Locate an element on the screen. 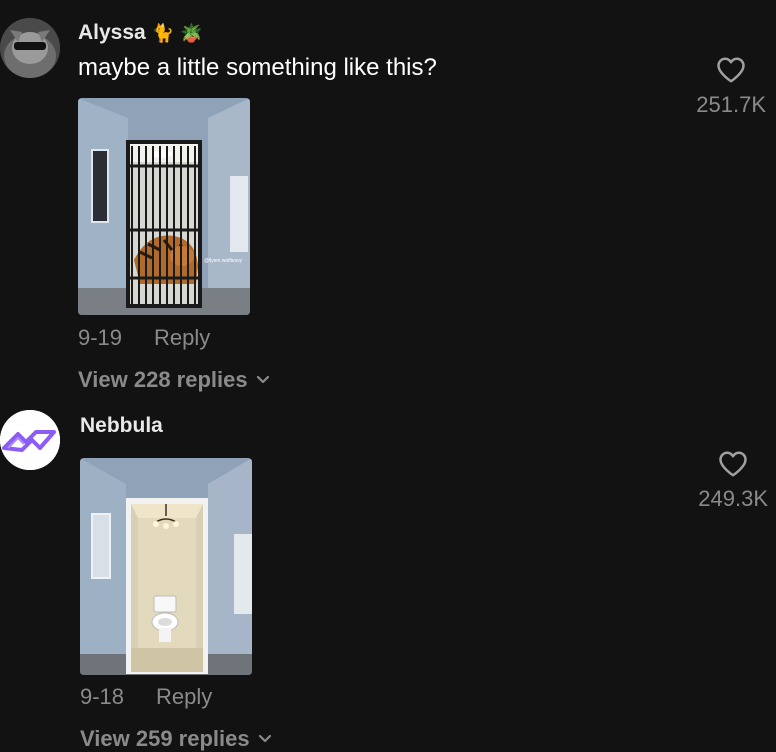 The image size is (776, 752). cat-emoji: 🐈 is located at coordinates (163, 32).